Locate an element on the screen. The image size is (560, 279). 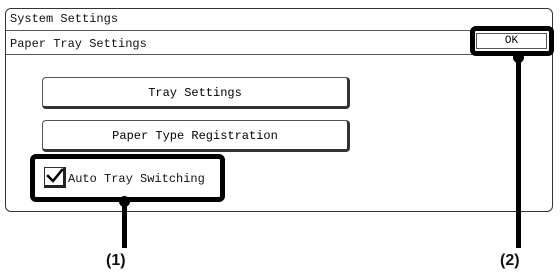
callout-2-label: (2) is located at coordinates (510, 260).